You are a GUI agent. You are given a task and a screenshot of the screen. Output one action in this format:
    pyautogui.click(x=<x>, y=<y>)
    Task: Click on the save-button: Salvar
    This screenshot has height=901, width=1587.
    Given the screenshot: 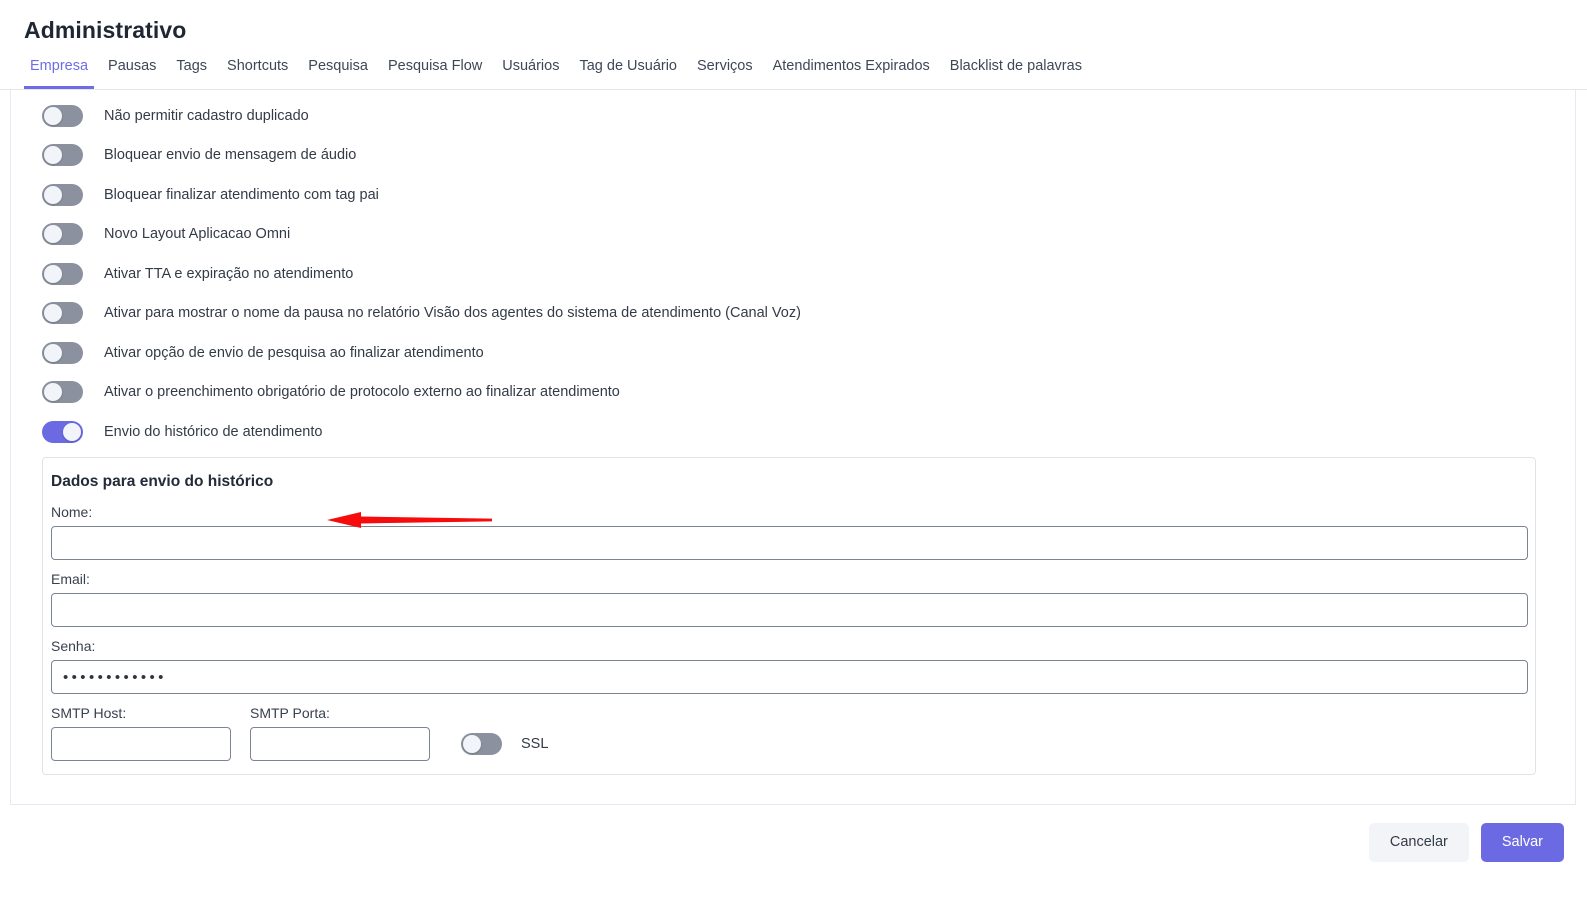 What is the action you would take?
    pyautogui.click(x=1522, y=842)
    